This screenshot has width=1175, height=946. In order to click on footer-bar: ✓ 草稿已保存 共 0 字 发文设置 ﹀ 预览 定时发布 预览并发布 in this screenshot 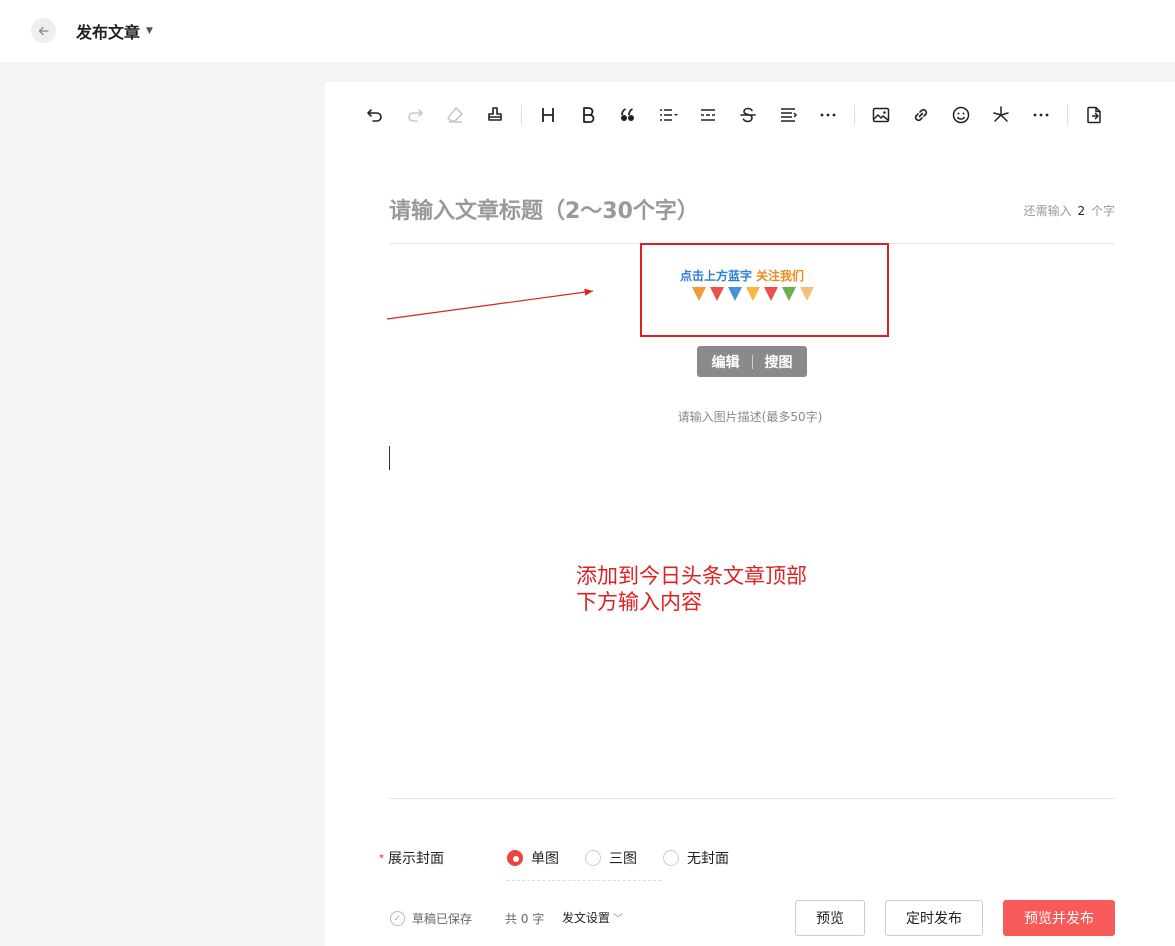, I will do `click(750, 918)`.